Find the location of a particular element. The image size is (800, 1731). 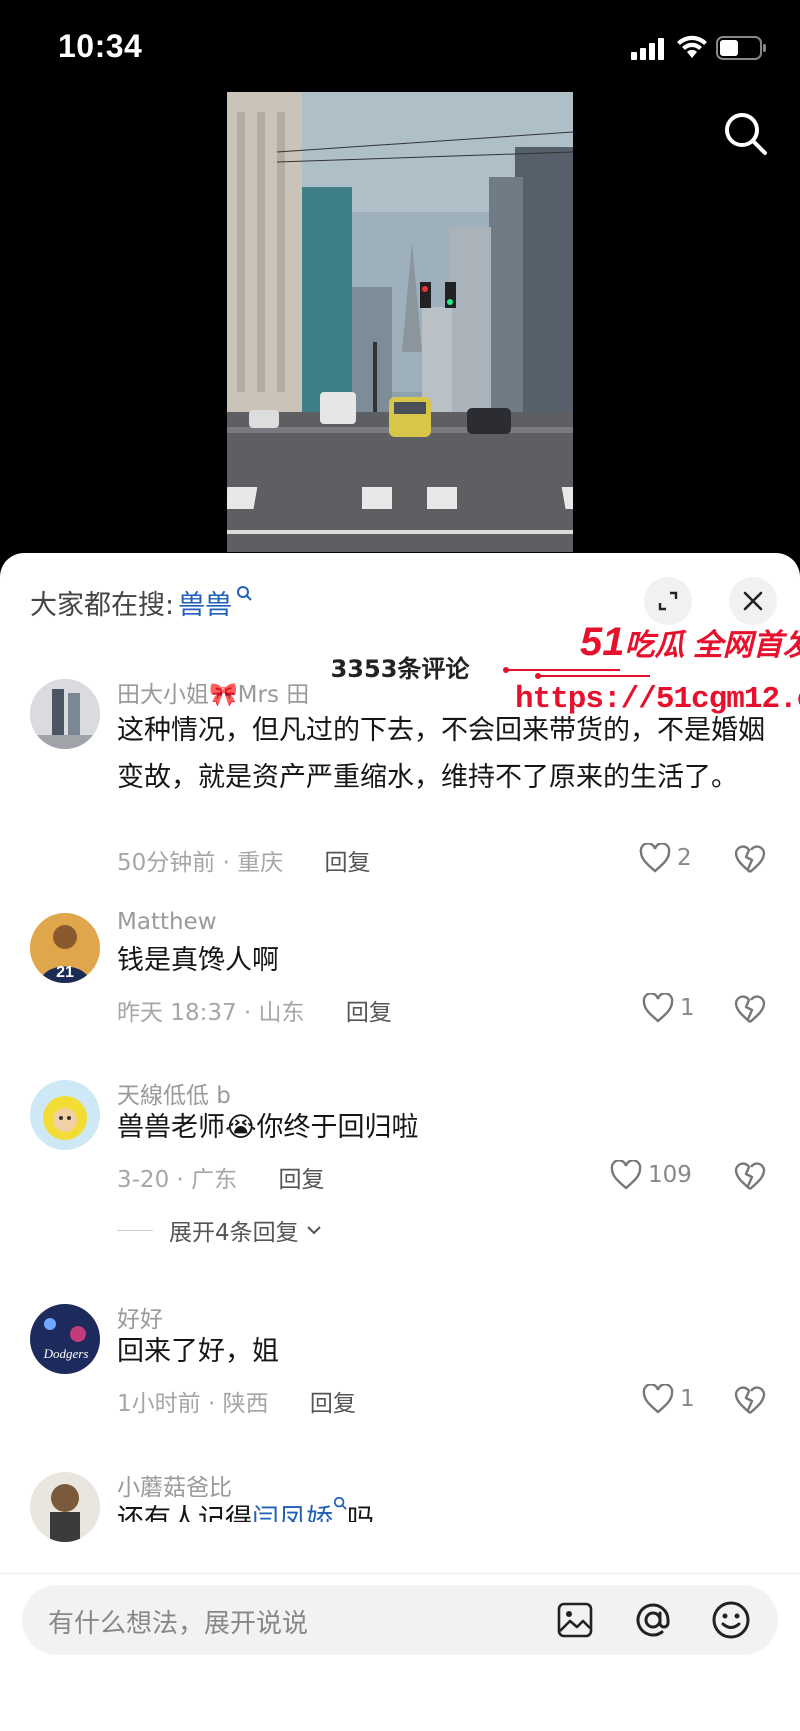

search-icon is located at coordinates (745, 133).